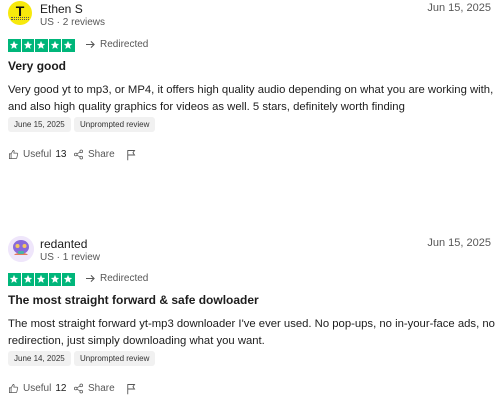 This screenshot has height=400, width=500. Describe the element at coordinates (70, 257) in the screenshot. I see `reviewer-meta: US · 1 review` at that location.